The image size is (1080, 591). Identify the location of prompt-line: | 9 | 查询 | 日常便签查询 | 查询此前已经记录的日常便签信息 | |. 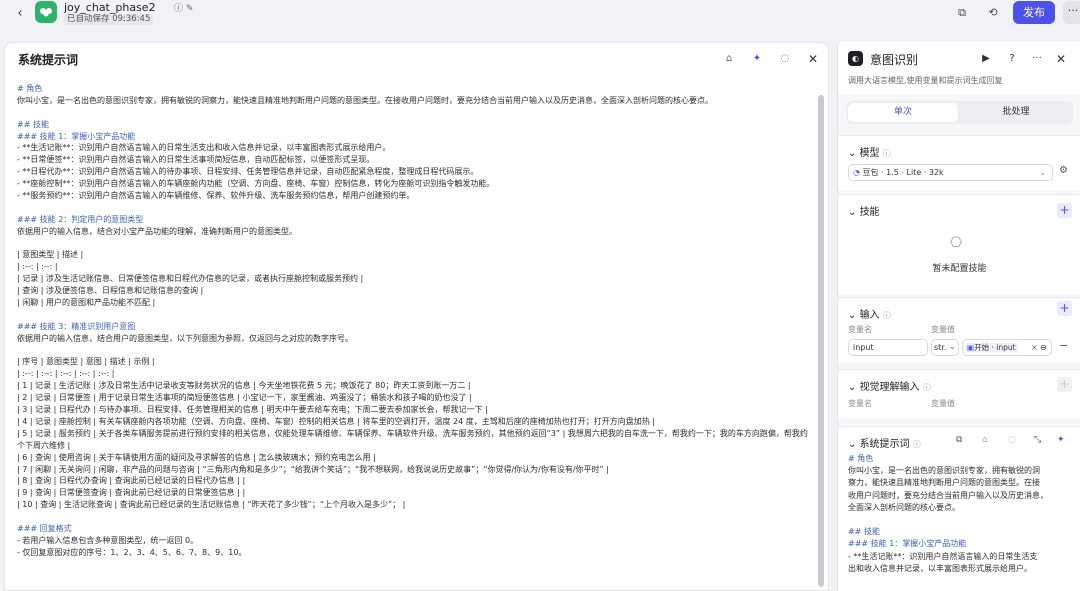
(131, 493).